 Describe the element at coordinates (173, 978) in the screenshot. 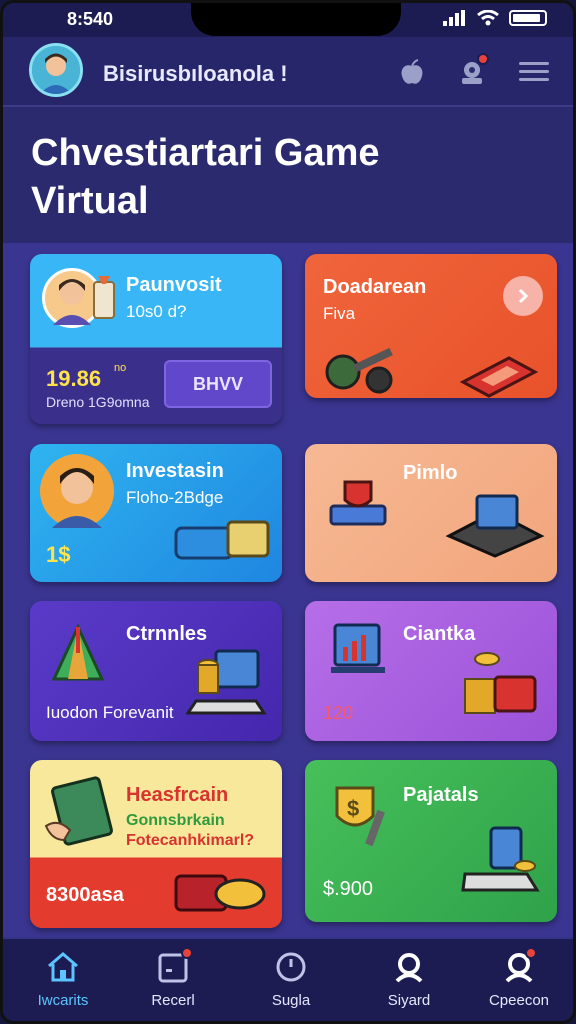

I see `nav-item-recerl: Recerl` at that location.